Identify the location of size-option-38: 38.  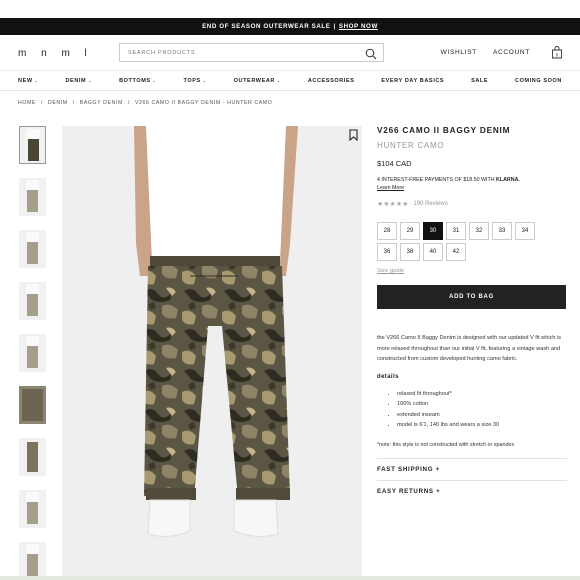
(410, 252).